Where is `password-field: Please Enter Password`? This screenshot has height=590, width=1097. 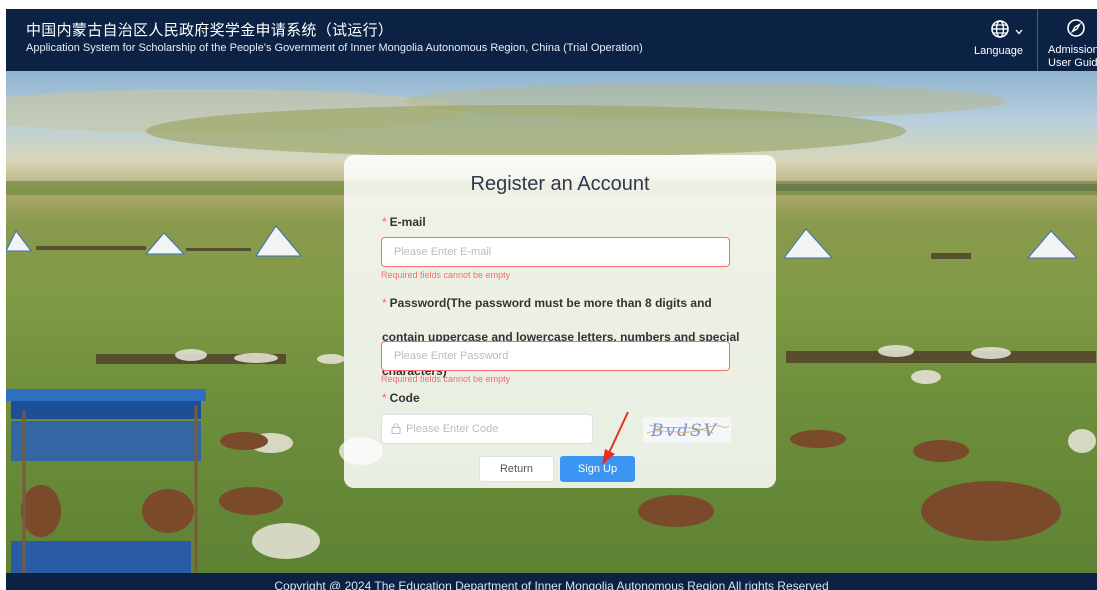 password-field: Please Enter Password is located at coordinates (555, 356).